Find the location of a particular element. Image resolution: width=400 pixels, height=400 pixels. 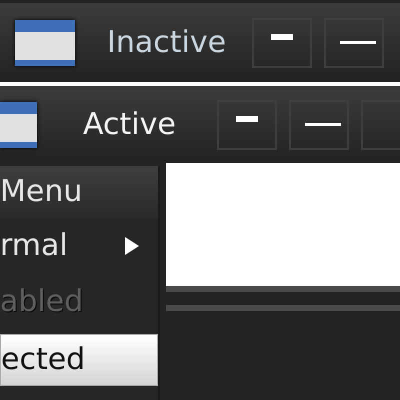

menu-item: ected is located at coordinates (79, 360).